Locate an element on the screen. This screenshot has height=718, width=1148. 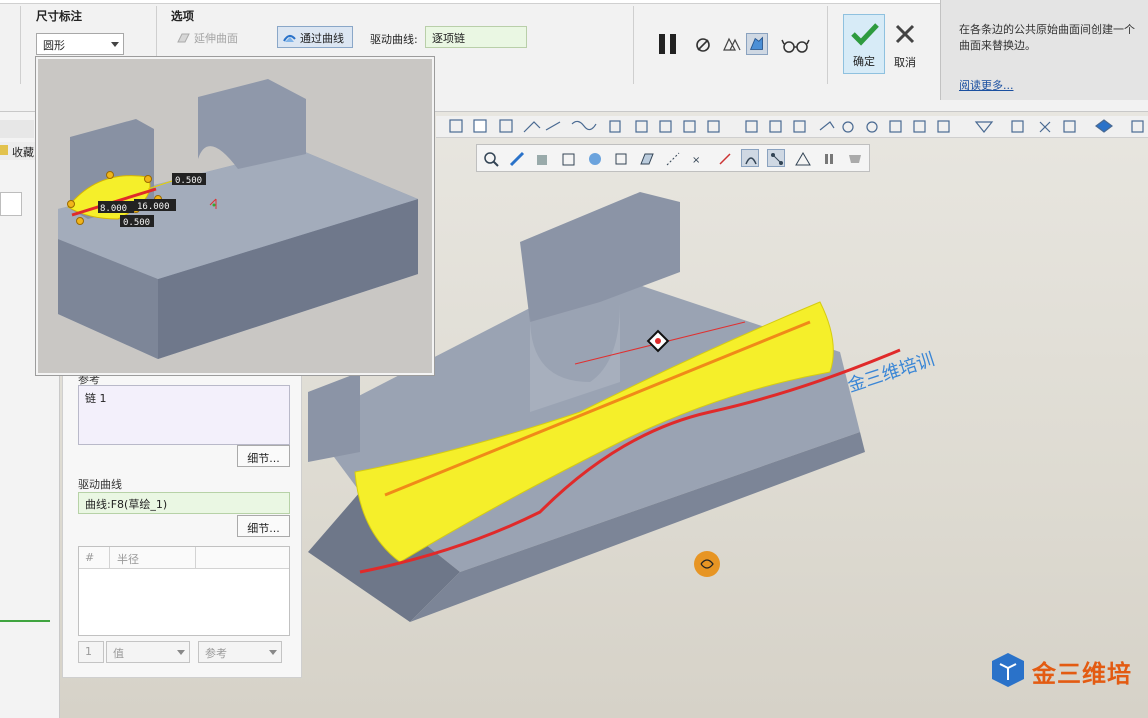
spin-center-icon is located at coordinates (707, 564).